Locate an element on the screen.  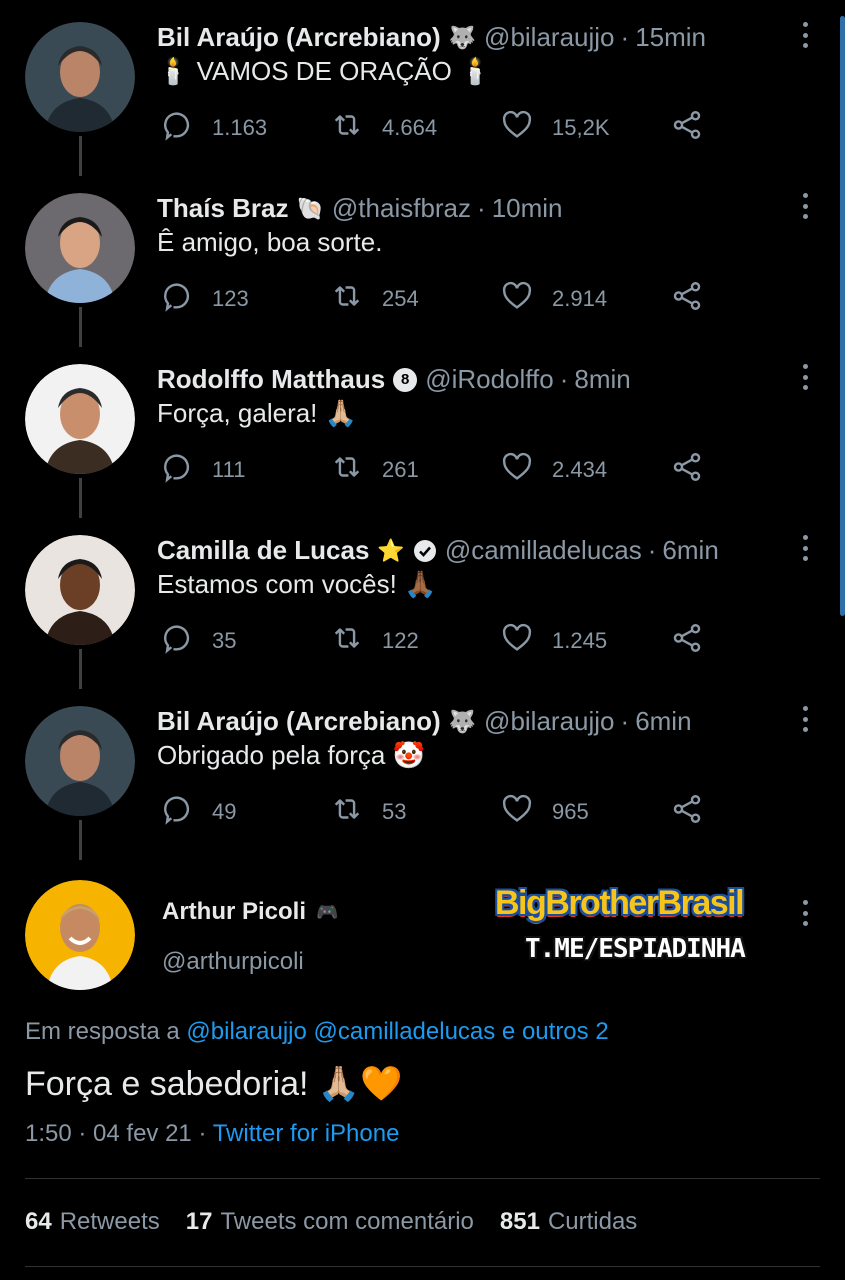
reply-button: 1.163 is located at coordinates (213, 128).